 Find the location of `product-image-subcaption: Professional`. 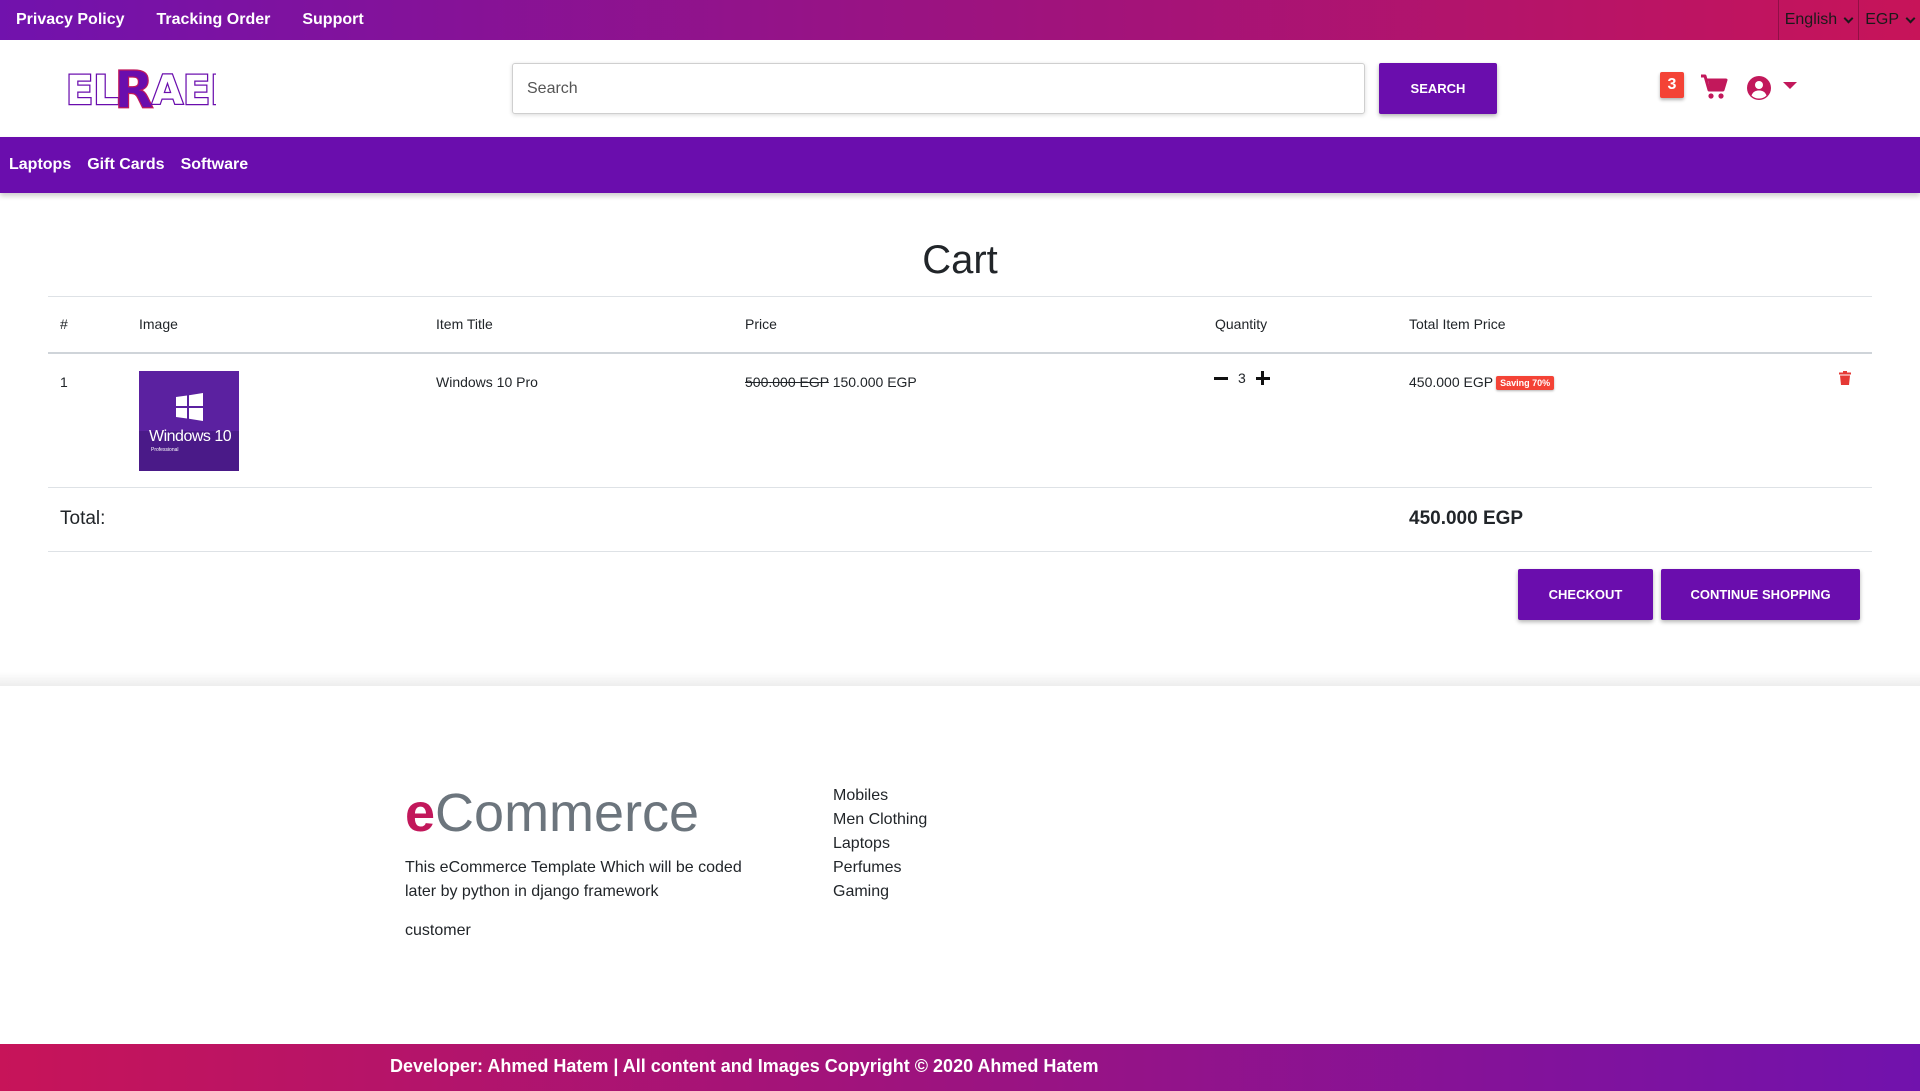

product-image-subcaption: Professional is located at coordinates (165, 450).